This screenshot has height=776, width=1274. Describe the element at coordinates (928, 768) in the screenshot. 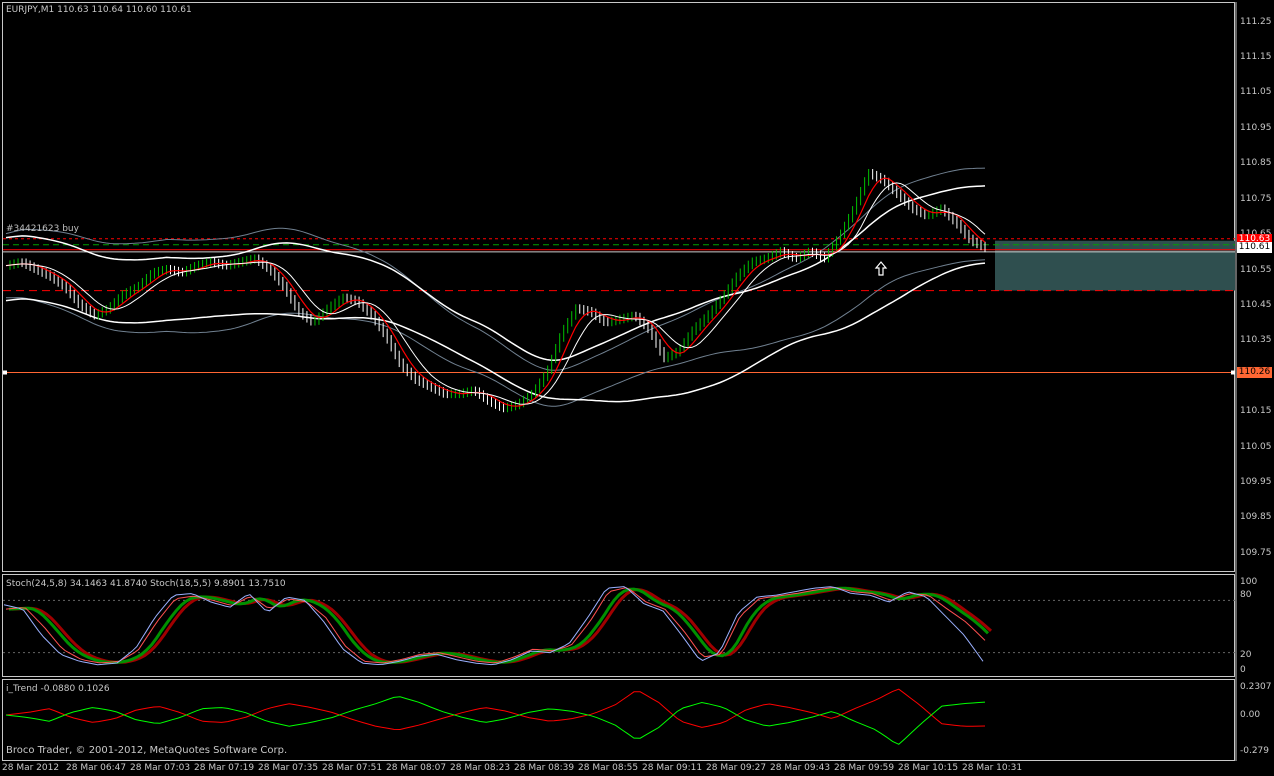

I see `time-tick: 28 Mar 10:15` at that location.